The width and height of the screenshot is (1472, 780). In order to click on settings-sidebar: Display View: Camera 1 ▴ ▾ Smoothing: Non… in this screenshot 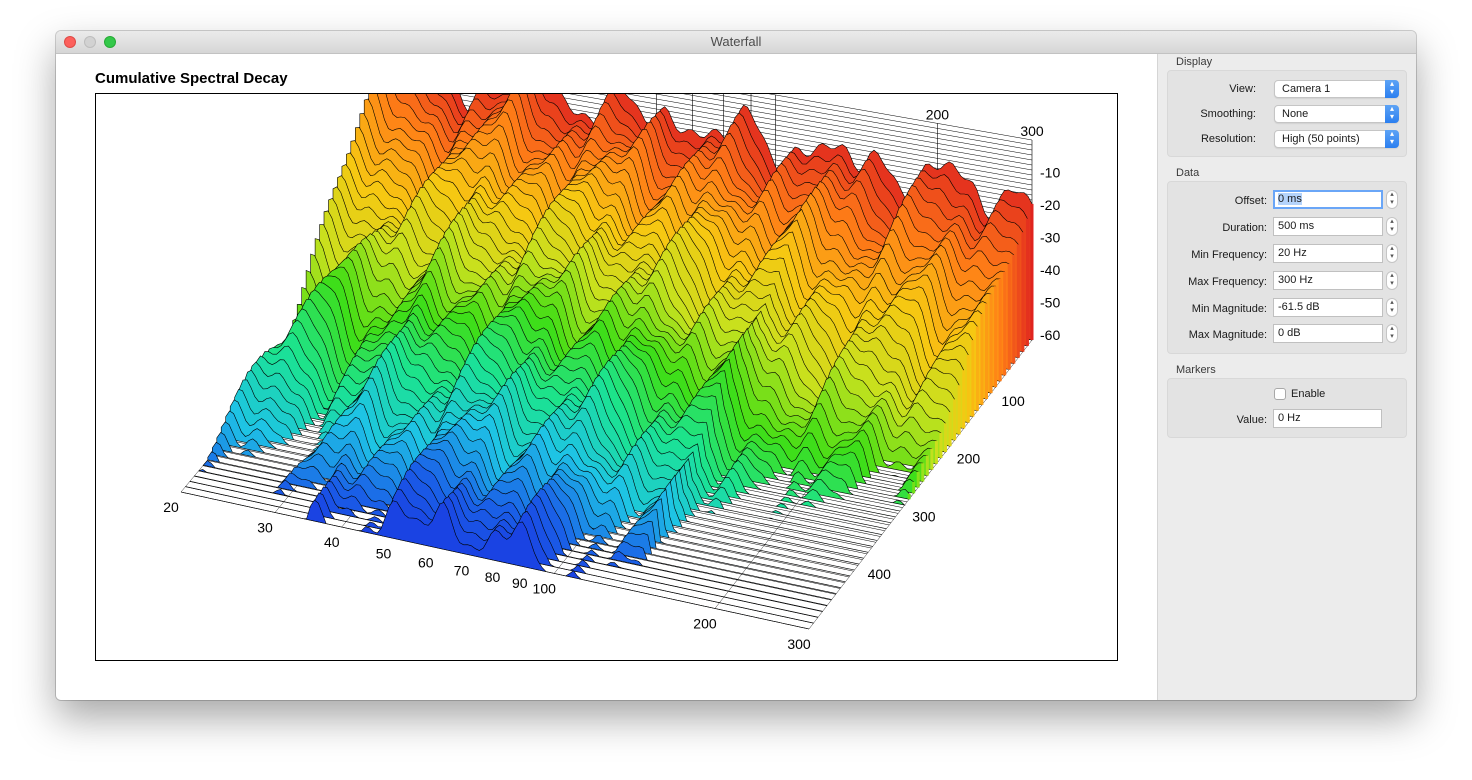, I will do `click(1286, 377)`.